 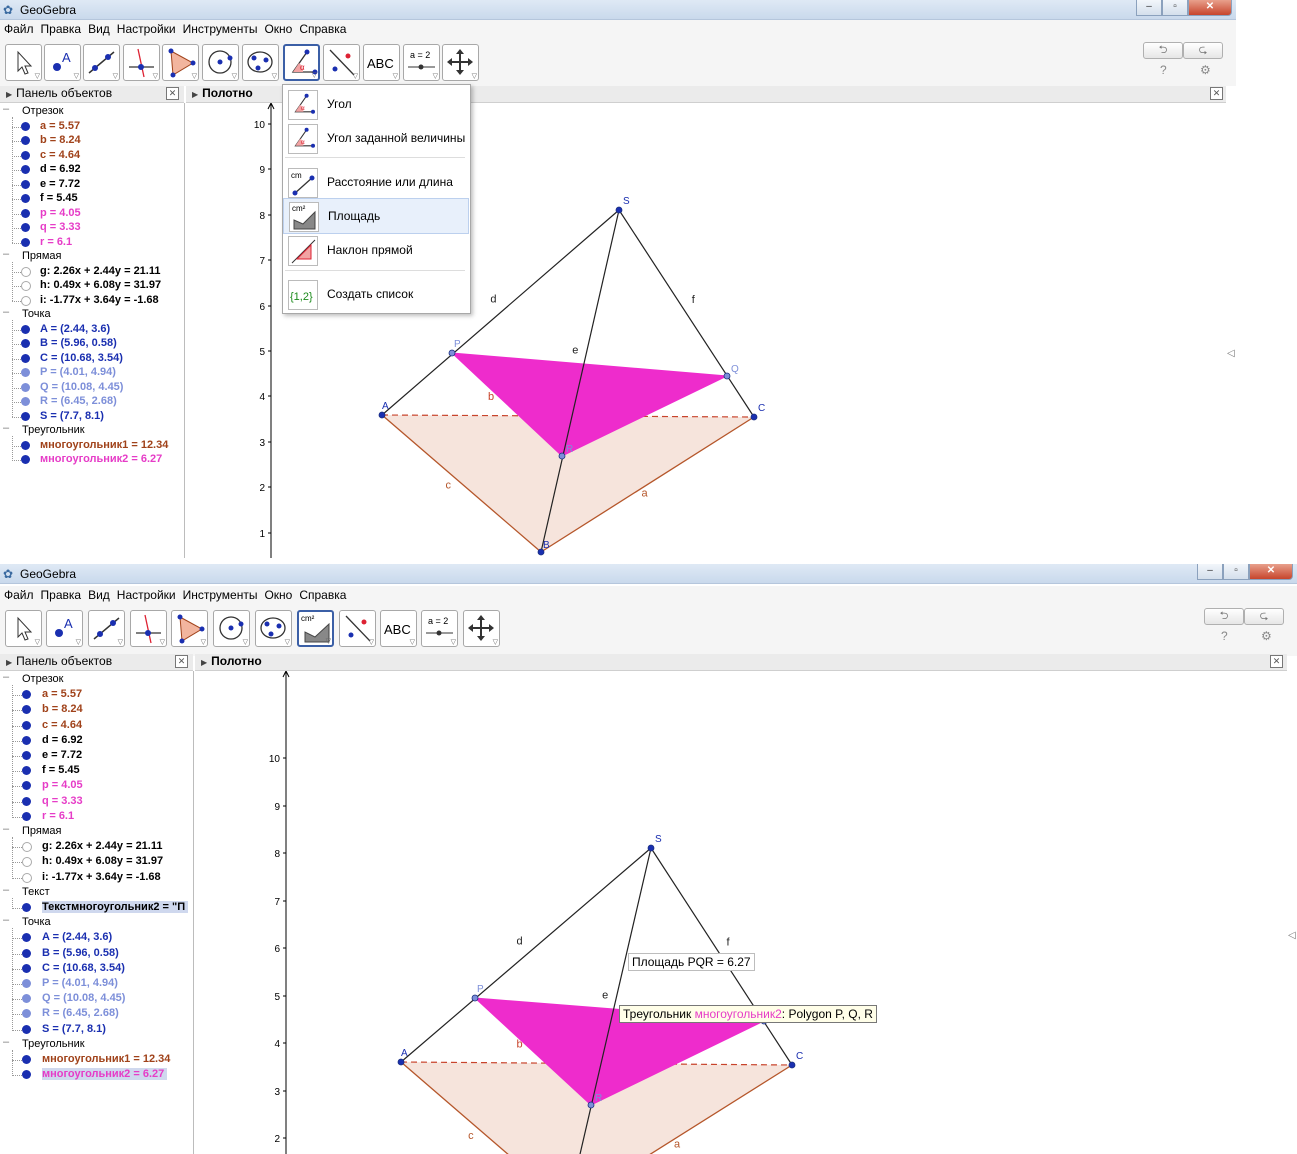 What do you see at coordinates (18, 594) in the screenshot?
I see `menu-item-0: Файл` at bounding box center [18, 594].